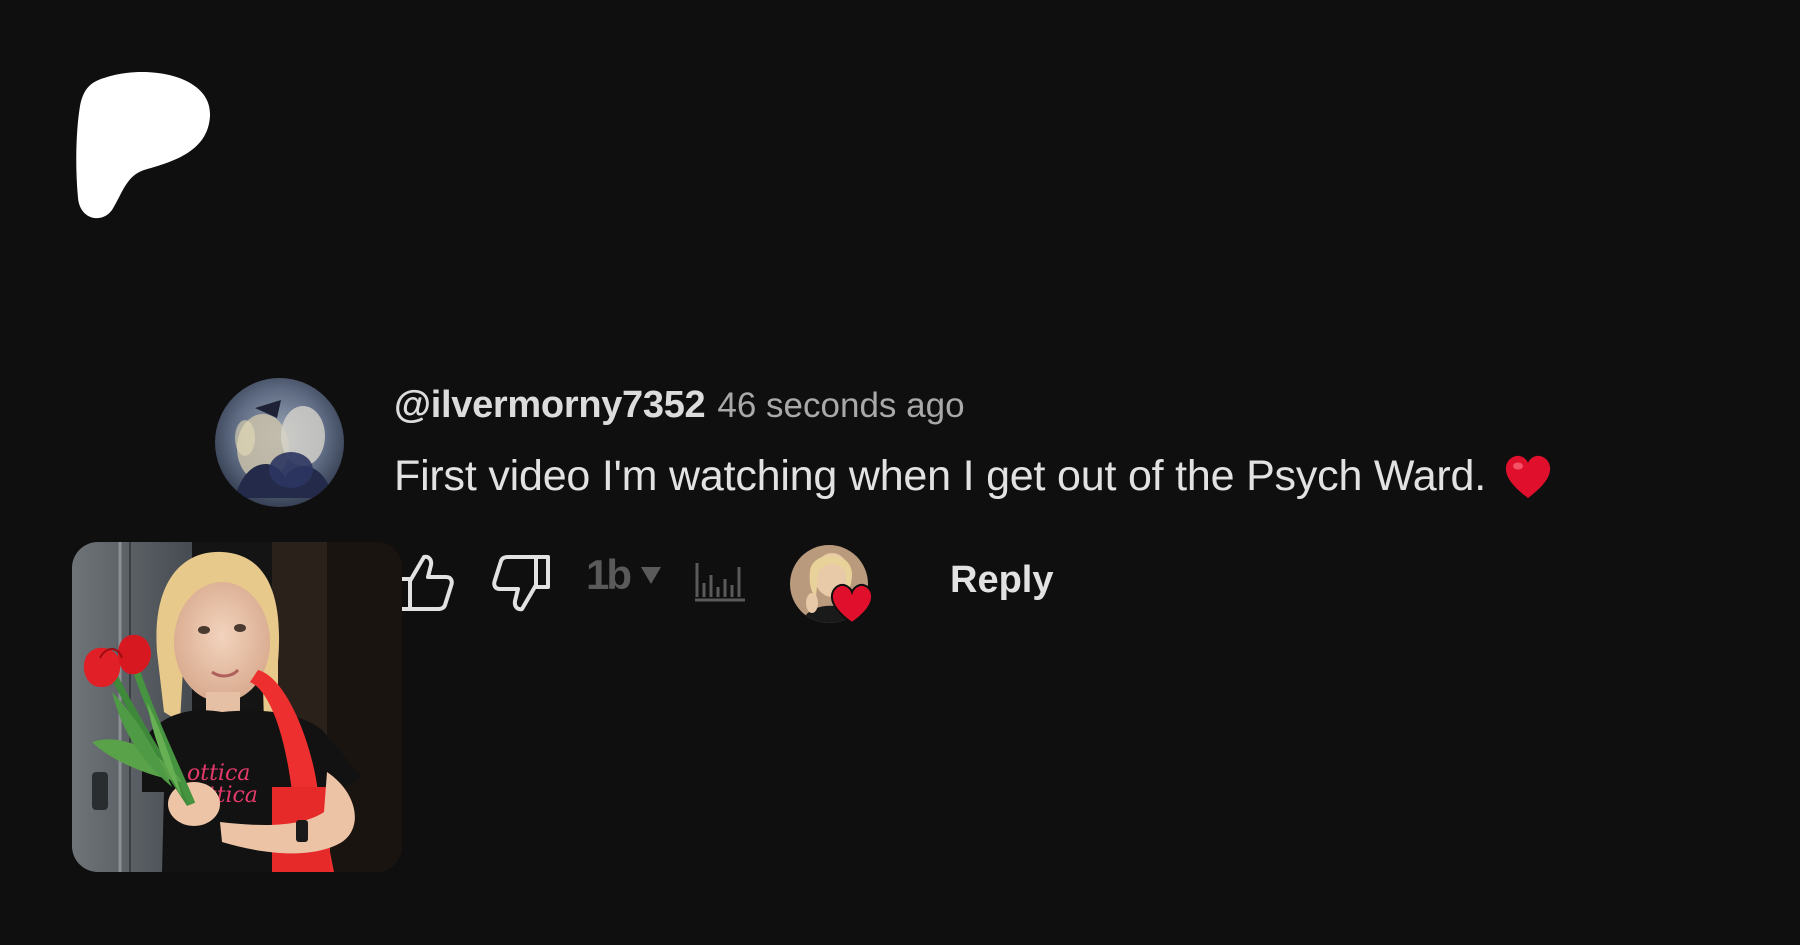 Image resolution: width=1800 pixels, height=945 pixels. What do you see at coordinates (609, 574) in the screenshot?
I see `like-count-value: 1b` at bounding box center [609, 574].